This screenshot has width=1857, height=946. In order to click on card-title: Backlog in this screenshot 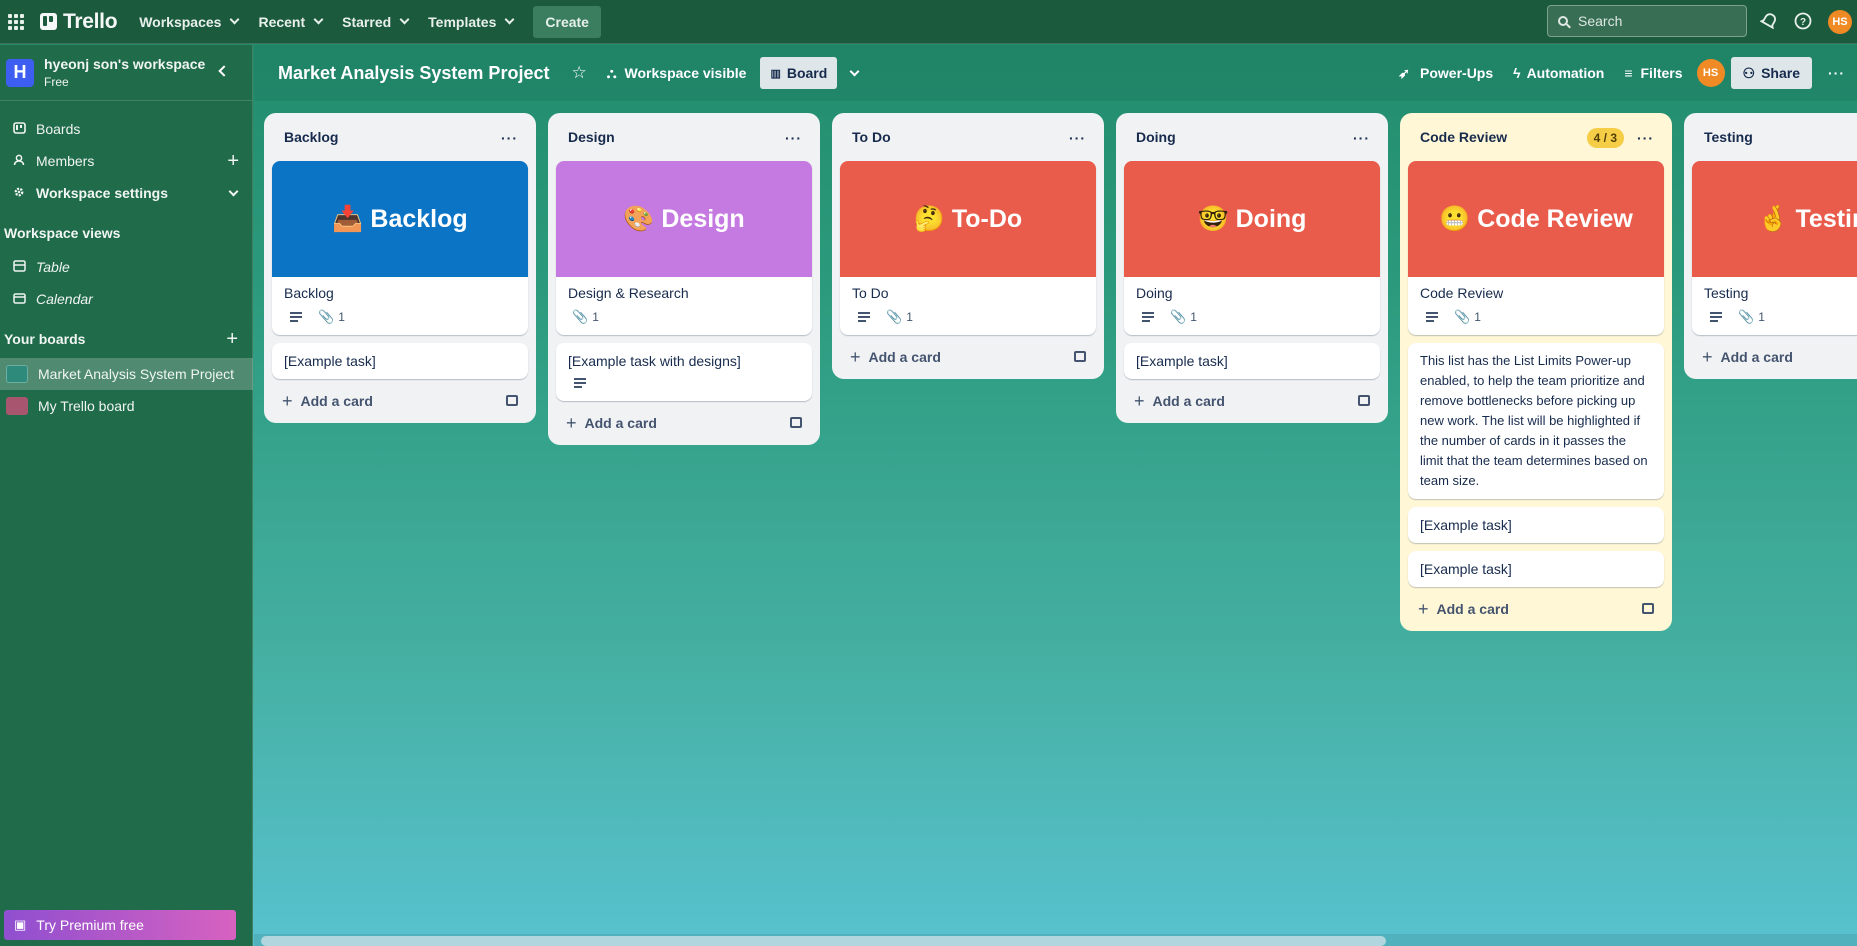, I will do `click(309, 293)`.